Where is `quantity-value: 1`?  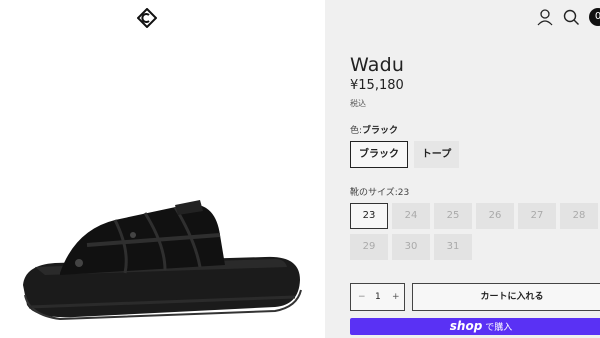
quantity-value: 1 is located at coordinates (378, 297).